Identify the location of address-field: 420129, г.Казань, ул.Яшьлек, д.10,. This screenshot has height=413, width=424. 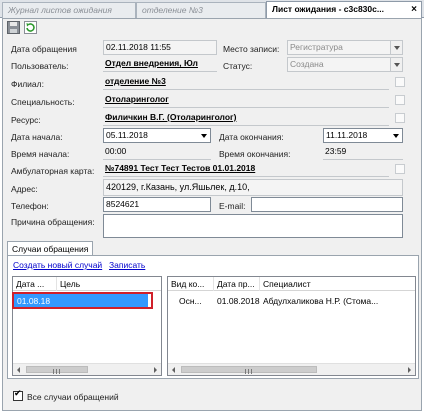
(253, 187).